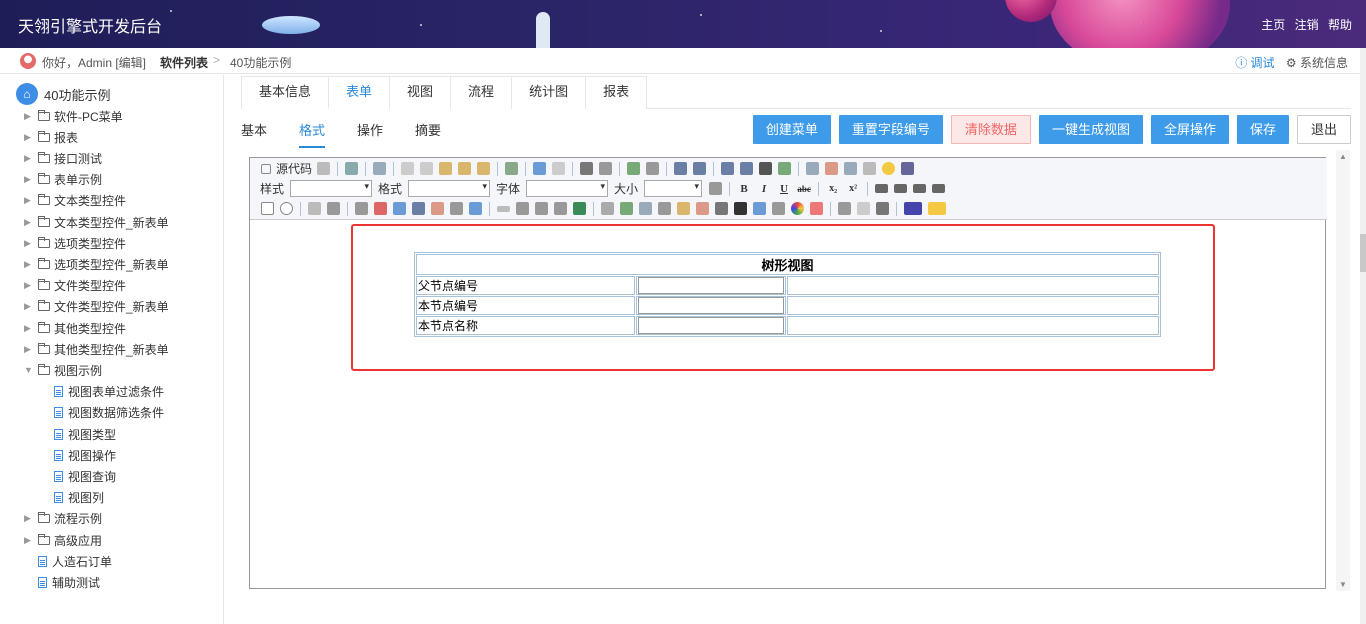 The width and height of the screenshot is (1366, 624). What do you see at coordinates (294, 168) in the screenshot?
I see `source-button: 源代码` at bounding box center [294, 168].